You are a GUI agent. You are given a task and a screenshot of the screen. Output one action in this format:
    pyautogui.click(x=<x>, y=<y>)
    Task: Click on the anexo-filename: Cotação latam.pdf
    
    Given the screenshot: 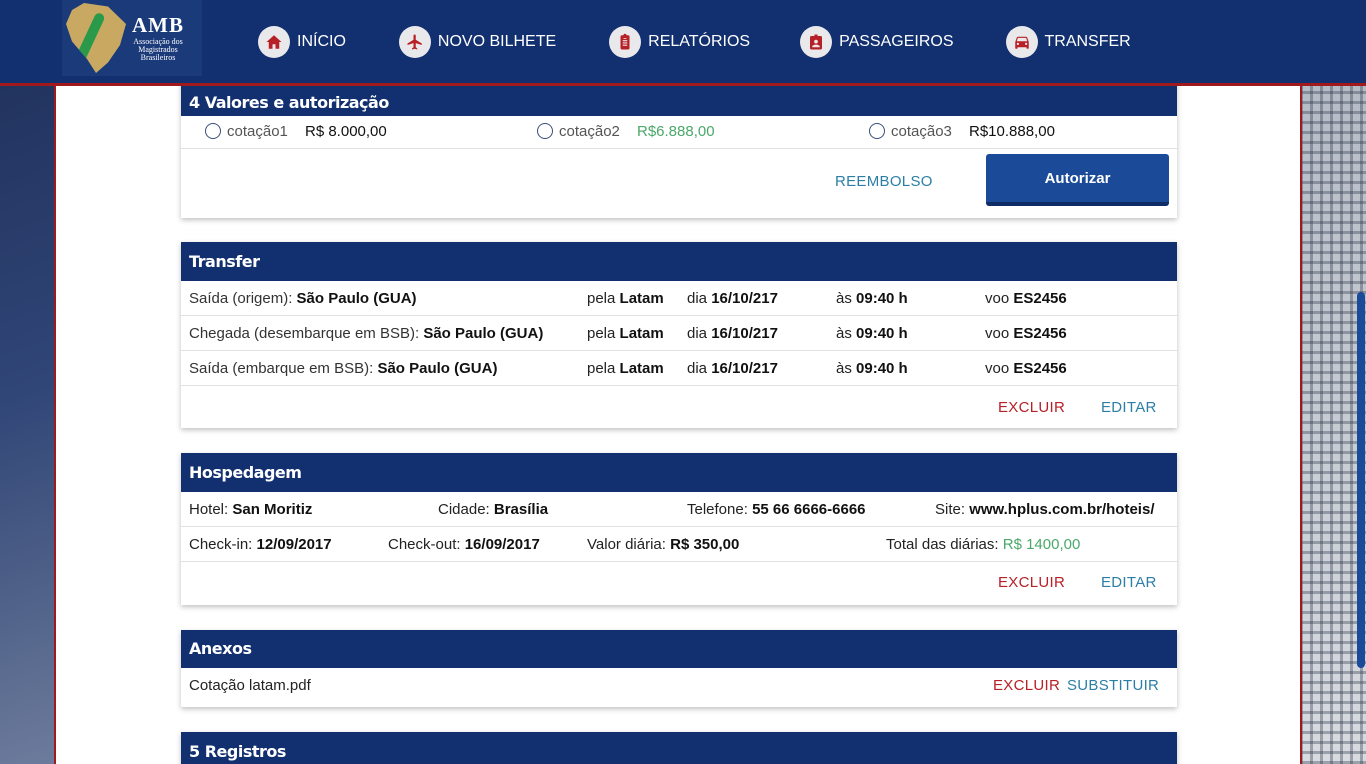 What is the action you would take?
    pyautogui.click(x=250, y=685)
    